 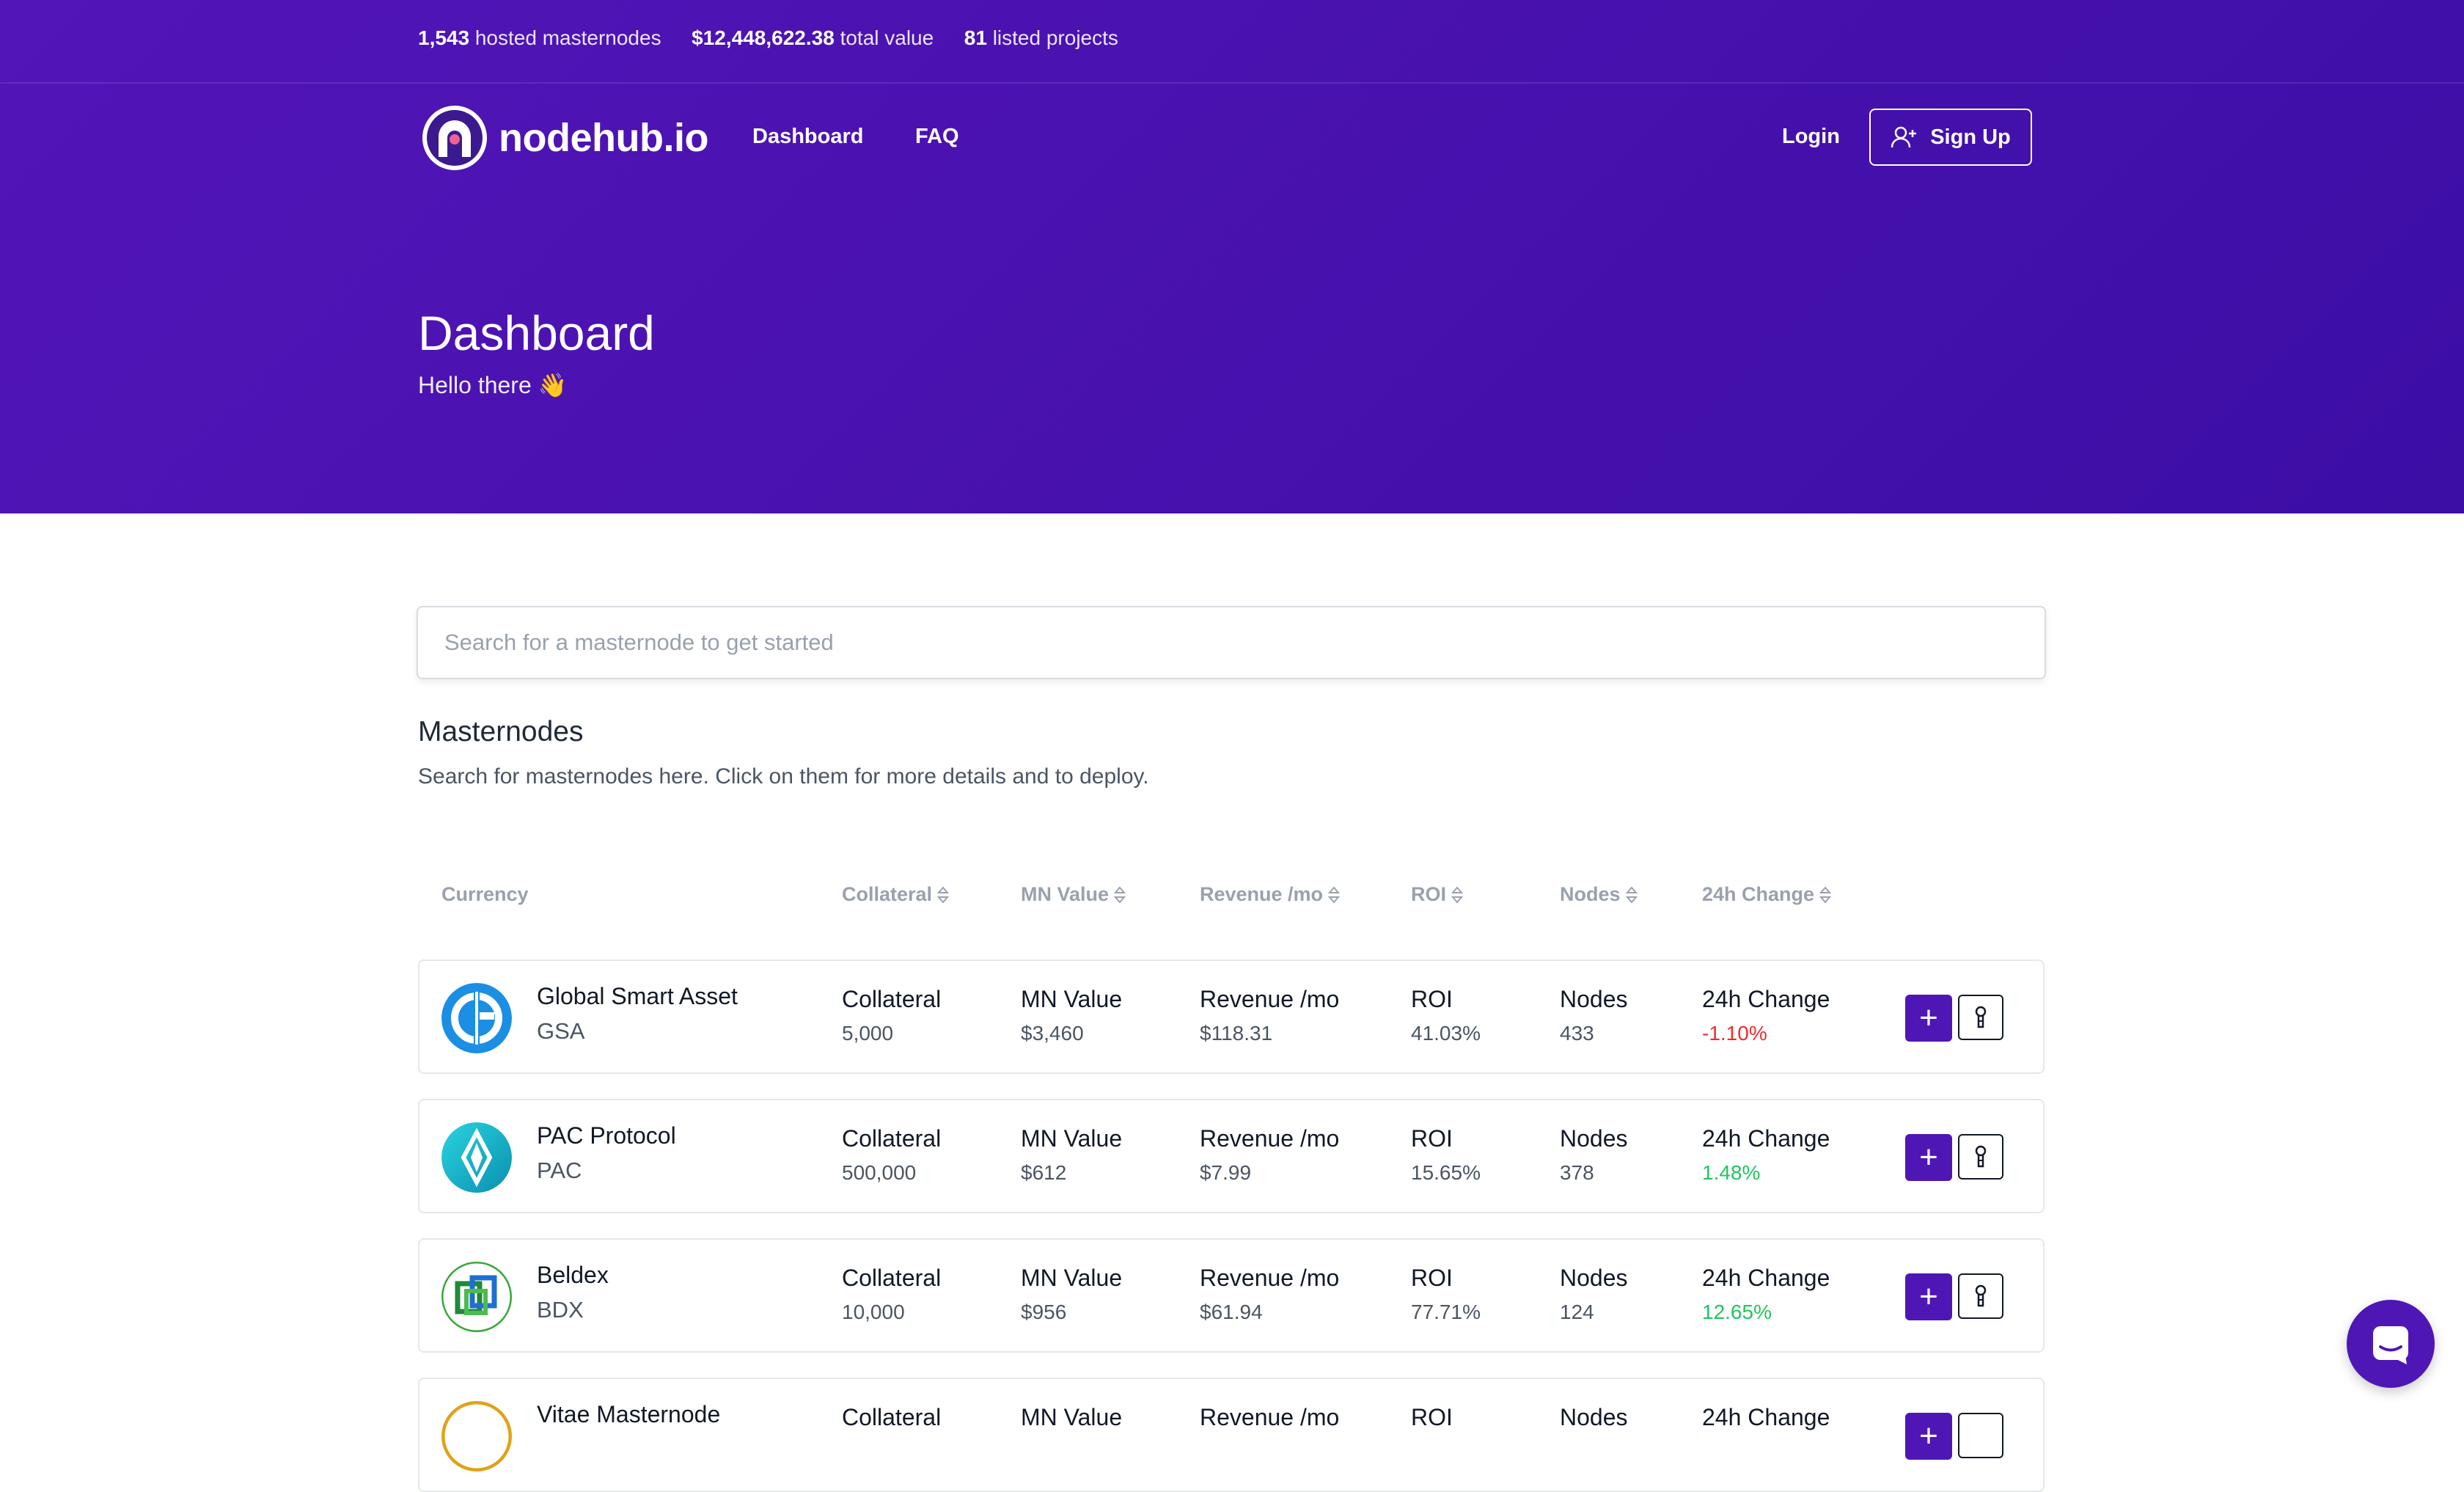 What do you see at coordinates (606, 1135) in the screenshot?
I see `currency-name: PAC Protocol` at bounding box center [606, 1135].